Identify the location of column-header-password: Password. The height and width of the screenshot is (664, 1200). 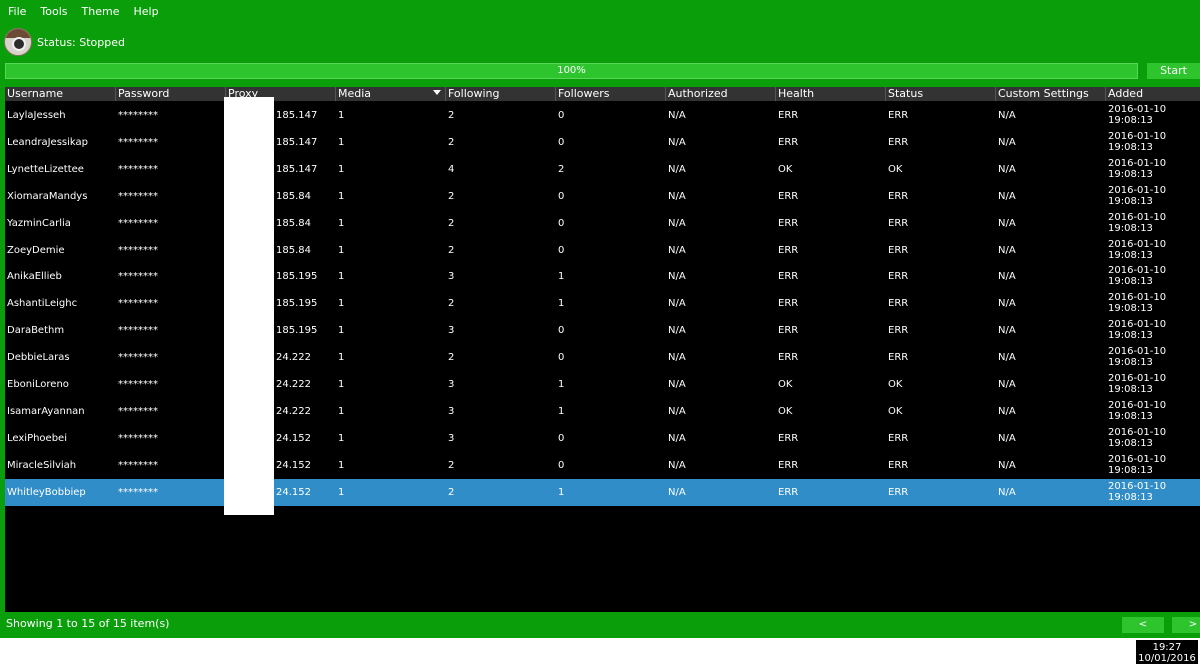
(171, 94).